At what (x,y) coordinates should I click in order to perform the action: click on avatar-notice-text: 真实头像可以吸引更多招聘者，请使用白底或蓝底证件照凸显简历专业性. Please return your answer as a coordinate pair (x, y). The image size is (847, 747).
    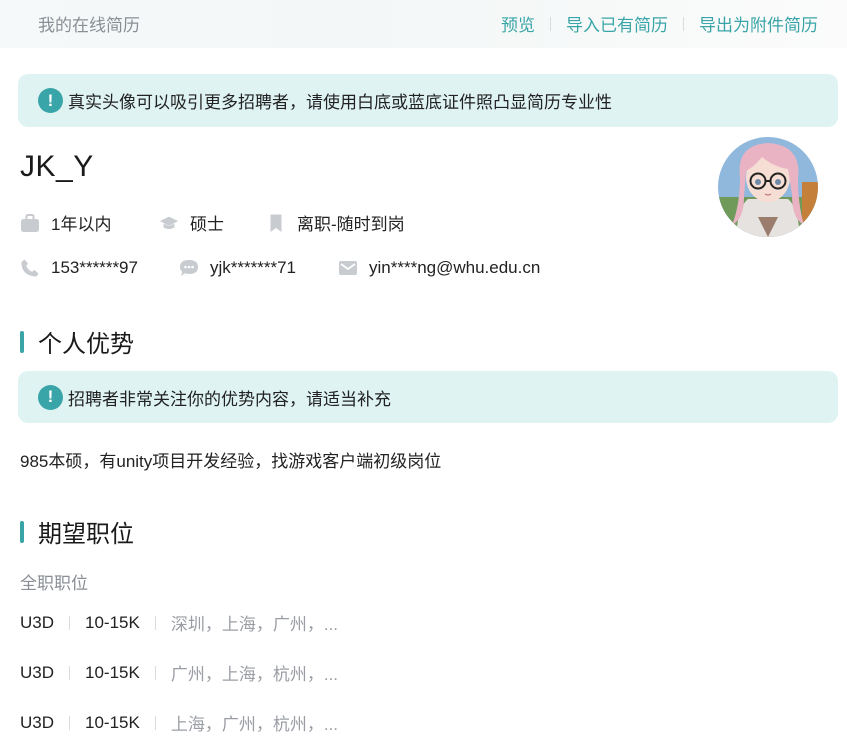
    Looking at the image, I should click on (340, 102).